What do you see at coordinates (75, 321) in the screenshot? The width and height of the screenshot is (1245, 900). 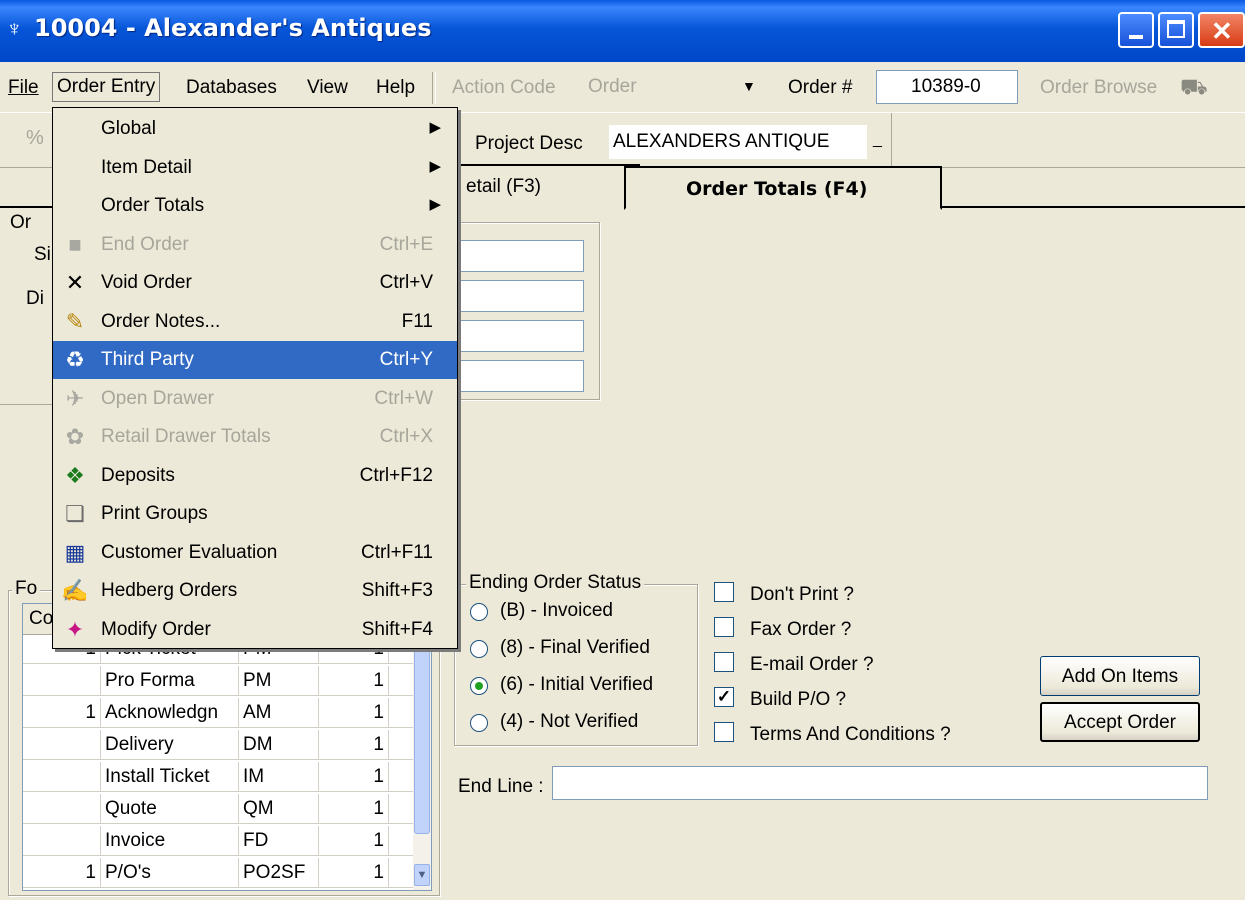 I see `notes-icon: ✎` at bounding box center [75, 321].